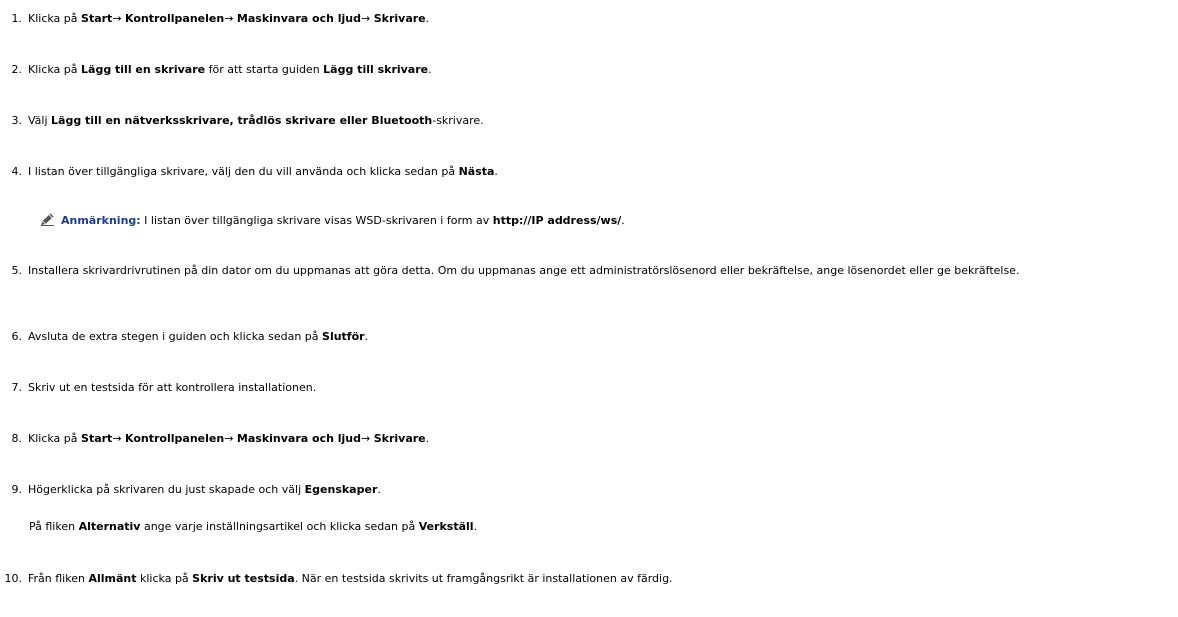 This screenshot has height=617, width=1178. I want to click on step-number: 3., so click(17, 120).